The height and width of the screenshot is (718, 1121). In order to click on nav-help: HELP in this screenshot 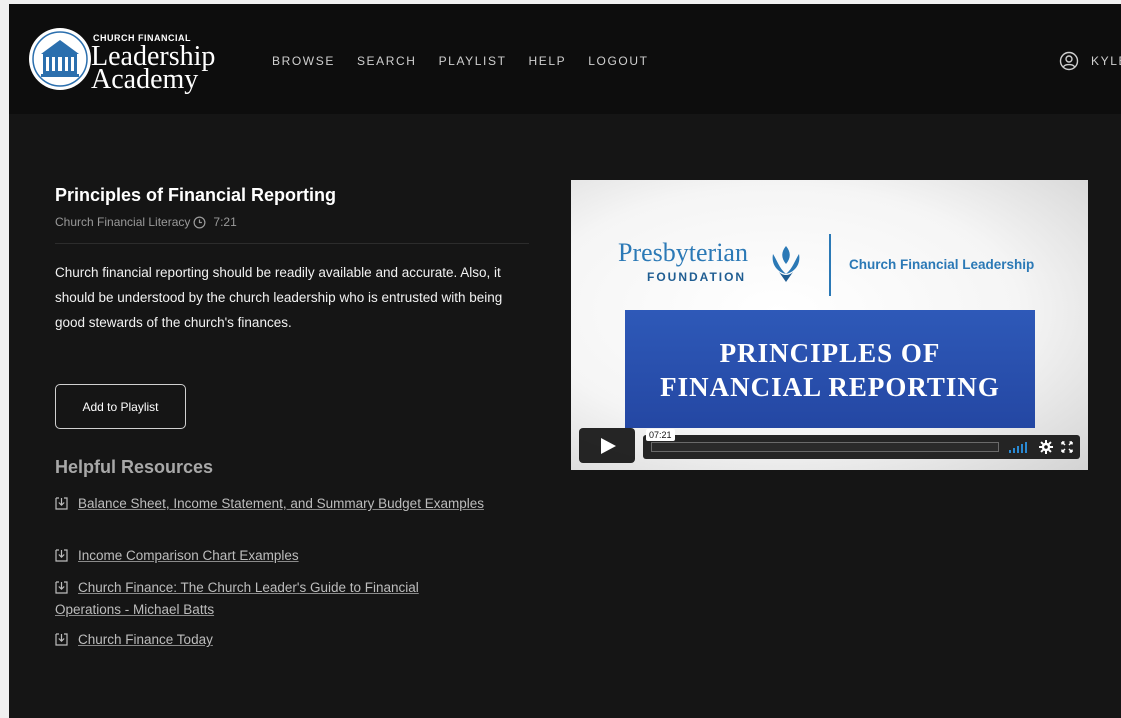, I will do `click(548, 61)`.